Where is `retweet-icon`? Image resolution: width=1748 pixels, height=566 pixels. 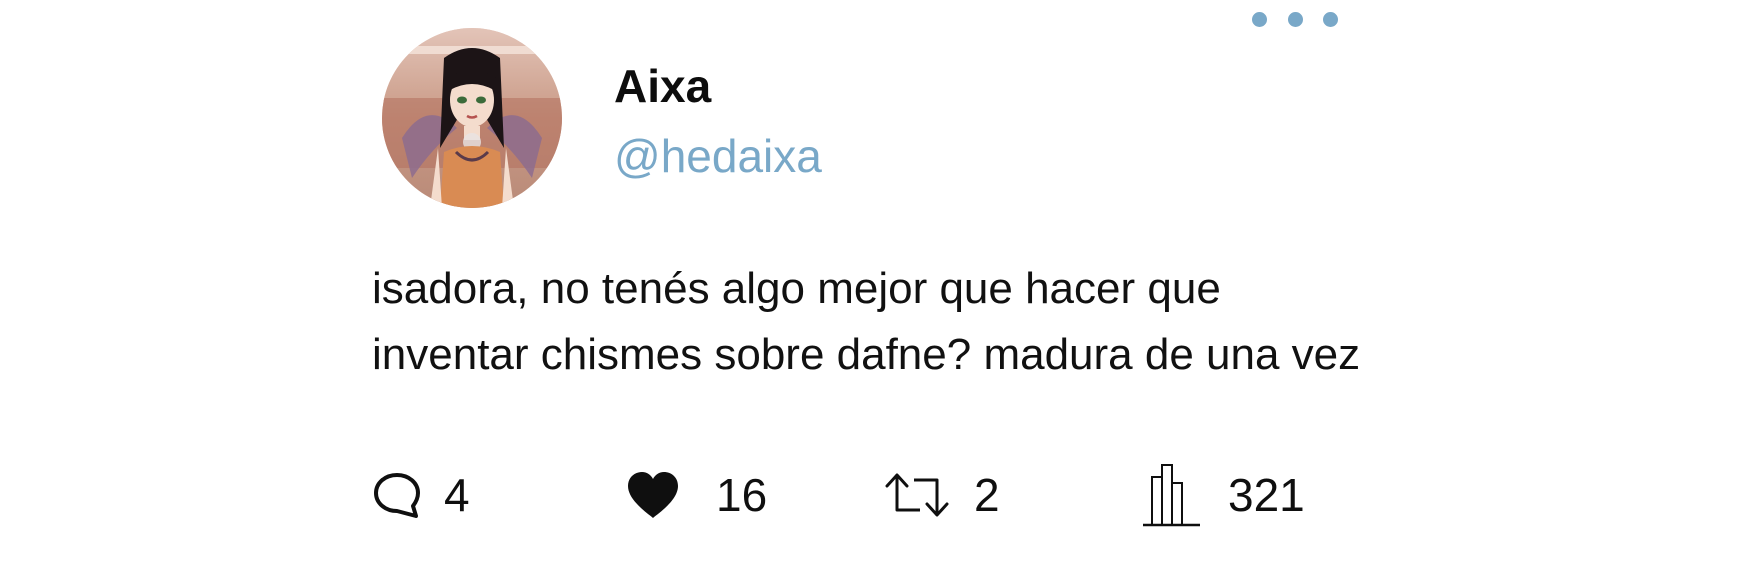 retweet-icon is located at coordinates (917, 495).